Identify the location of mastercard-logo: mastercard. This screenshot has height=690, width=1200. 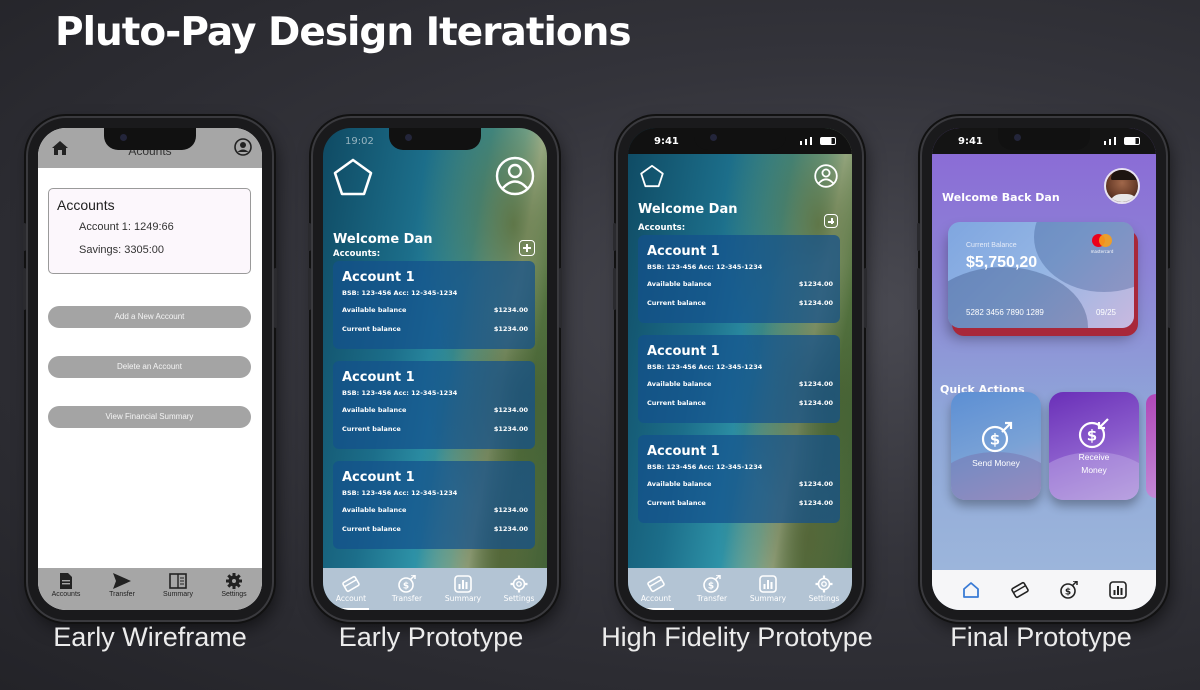
(1102, 246).